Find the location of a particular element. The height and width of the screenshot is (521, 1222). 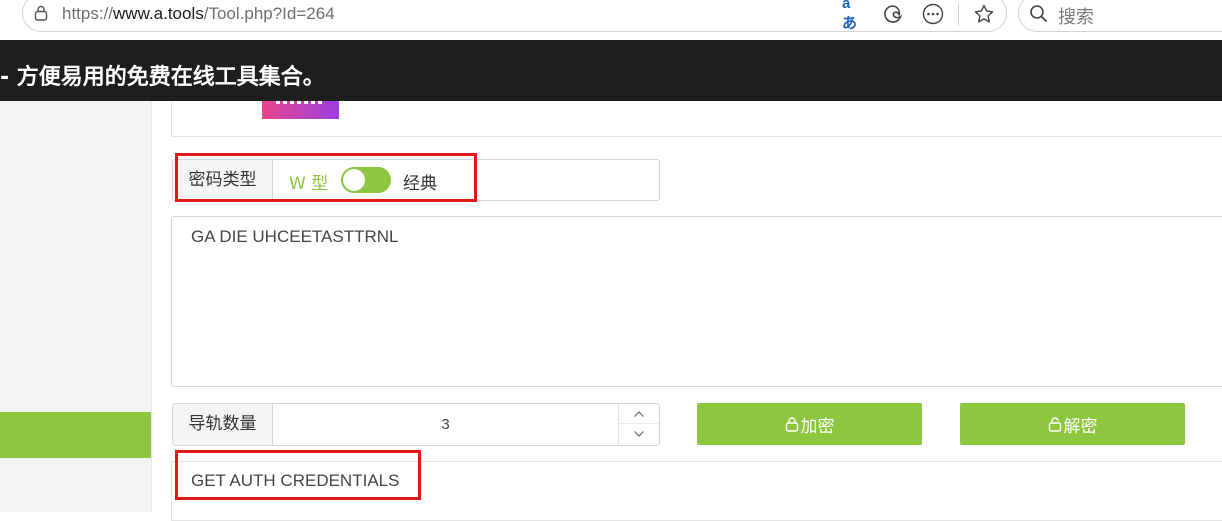

favorite-star-icon is located at coordinates (984, 14).